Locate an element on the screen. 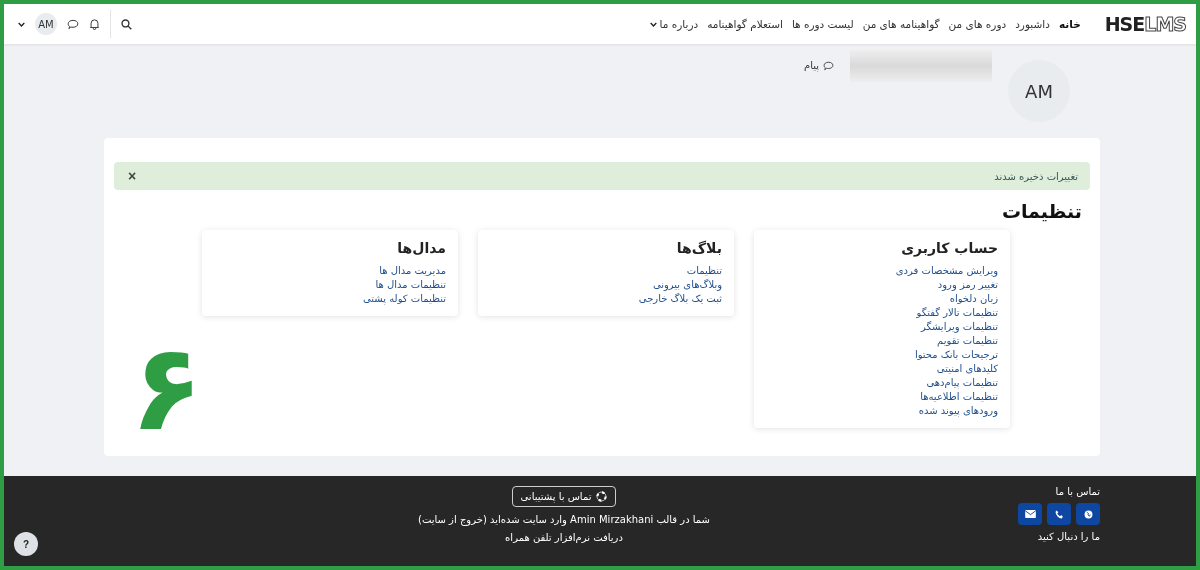 The width and height of the screenshot is (1200, 570). settings-link: کلیدهای امنیتی is located at coordinates (967, 369).